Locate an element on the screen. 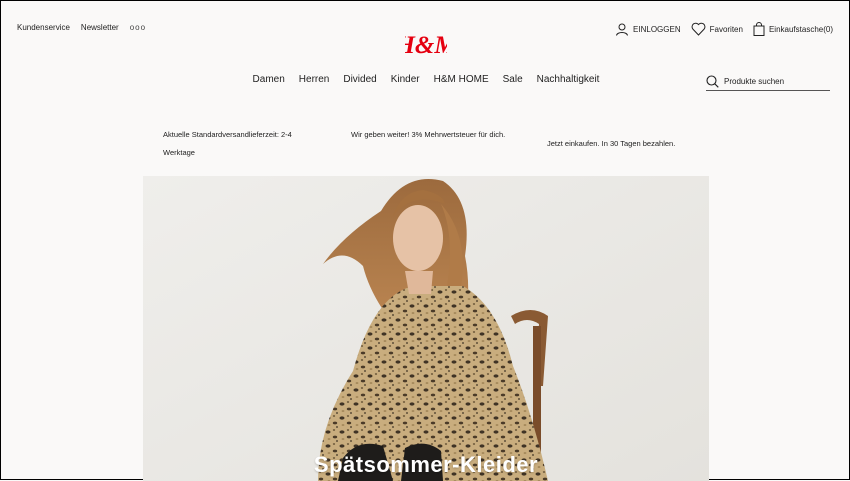  utility-links: Kundenservice Newsletter ooo is located at coordinates (81, 27).